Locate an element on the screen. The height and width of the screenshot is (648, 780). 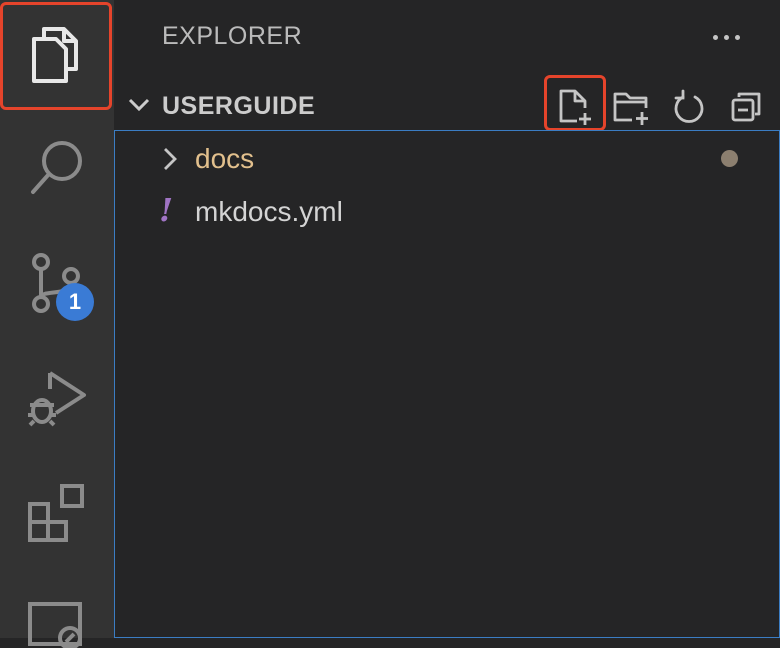
chevron-down-icon is located at coordinates (139, 105).